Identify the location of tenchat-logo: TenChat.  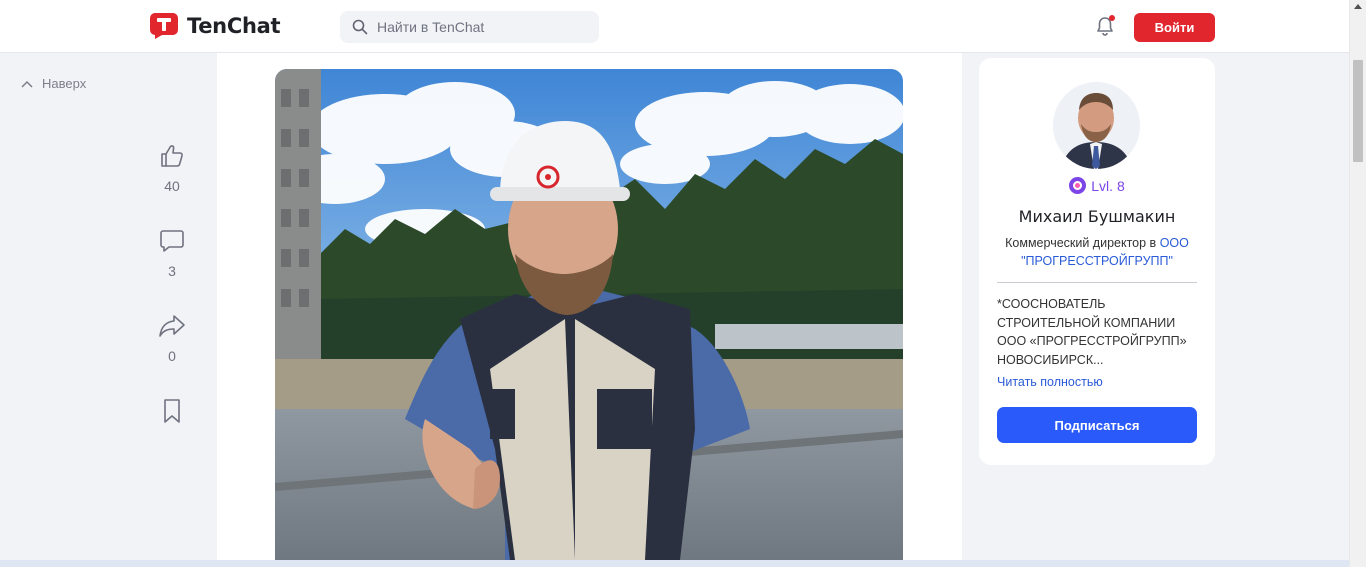
(215, 26).